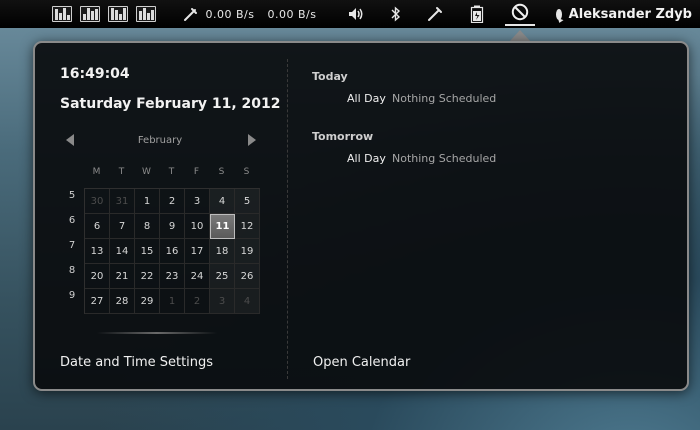 The width and height of the screenshot is (700, 430). What do you see at coordinates (97, 301) in the screenshot?
I see `calendar-day: 27` at bounding box center [97, 301].